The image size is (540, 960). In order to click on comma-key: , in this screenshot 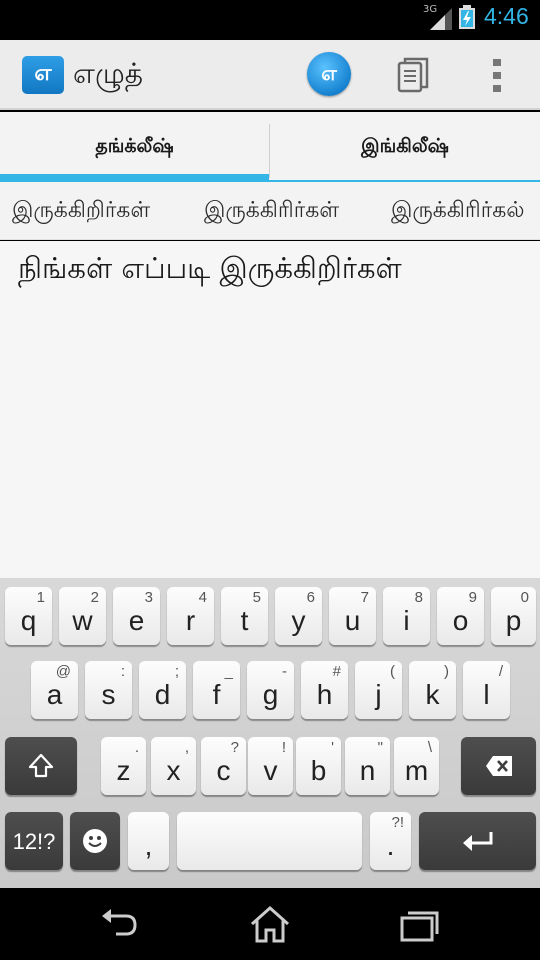, I will do `click(148, 841)`.